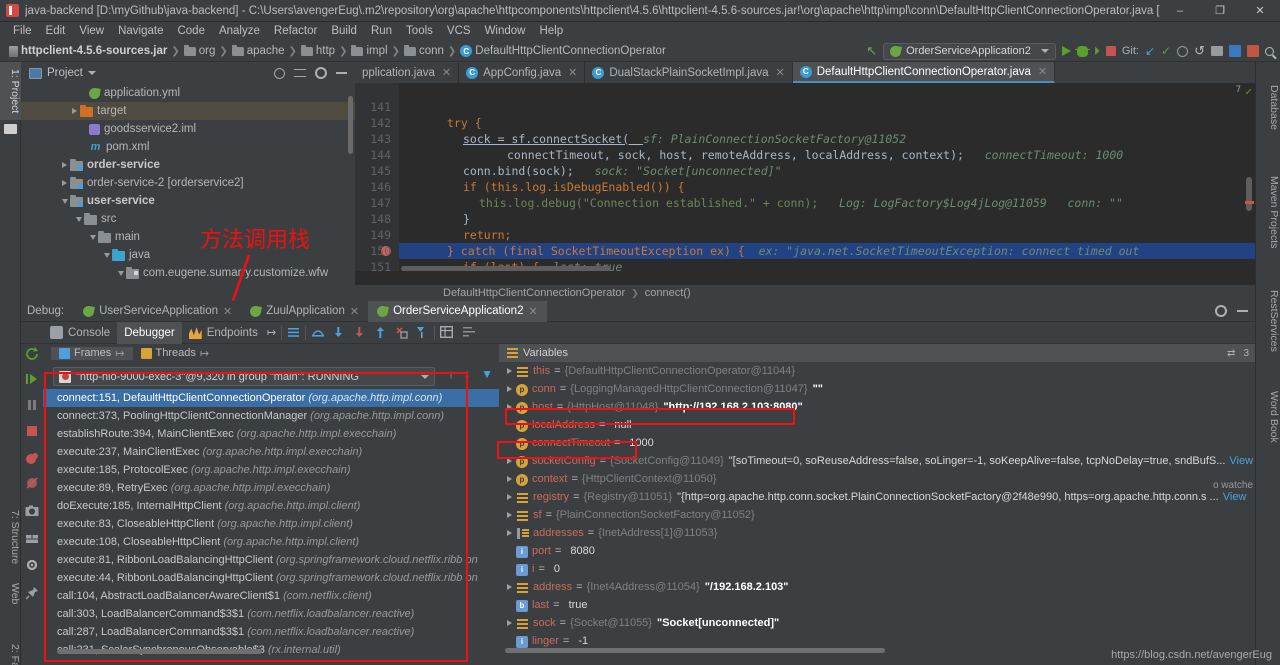  What do you see at coordinates (188, 93) in the screenshot?
I see `tree-item: application.yml` at bounding box center [188, 93].